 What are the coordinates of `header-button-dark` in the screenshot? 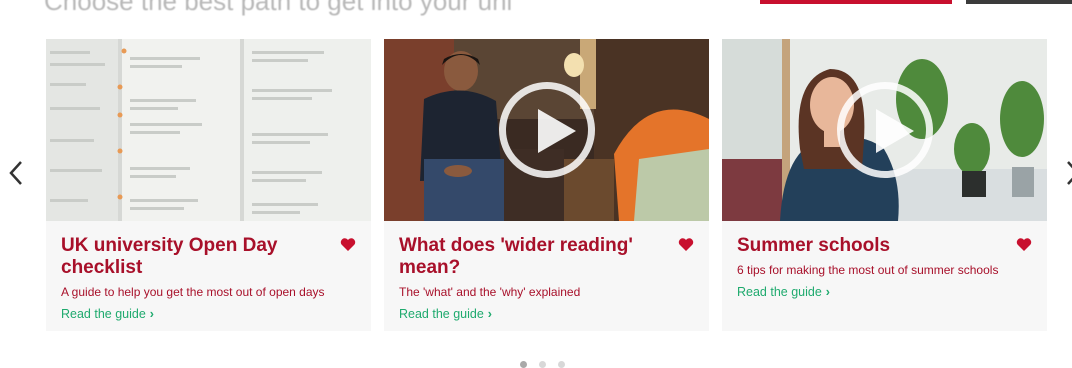 It's located at (1019, 2).